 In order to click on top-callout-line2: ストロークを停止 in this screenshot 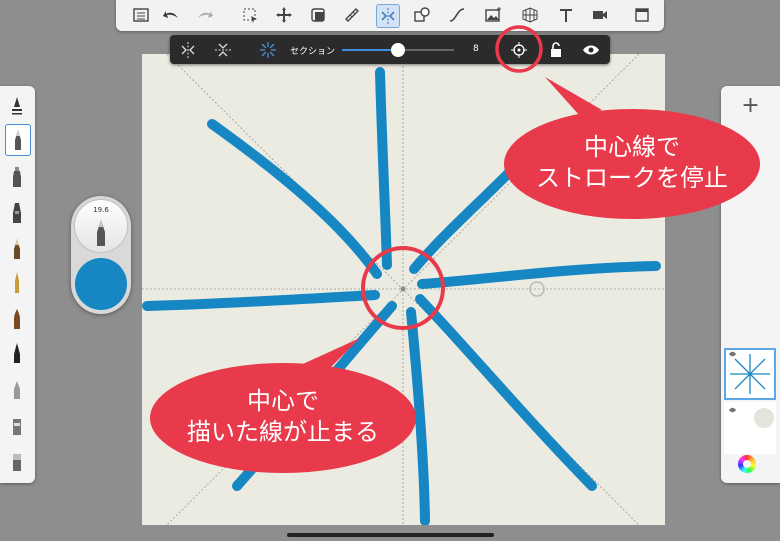, I will do `click(632, 178)`.